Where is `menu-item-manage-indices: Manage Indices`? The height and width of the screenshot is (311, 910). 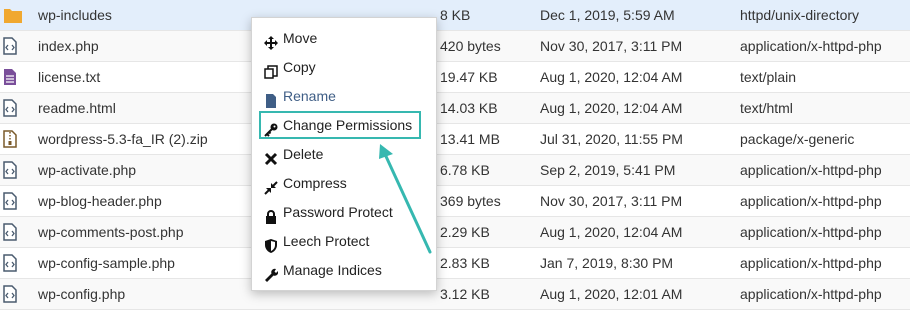
menu-item-manage-indices: Manage Indices is located at coordinates (344, 270).